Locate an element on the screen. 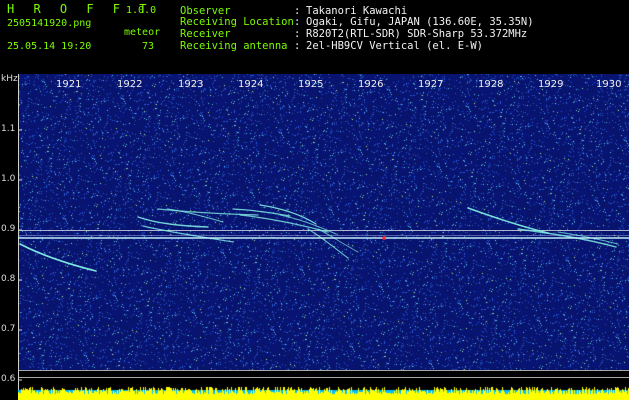  y-axis-unit: kHz is located at coordinates (9, 79).